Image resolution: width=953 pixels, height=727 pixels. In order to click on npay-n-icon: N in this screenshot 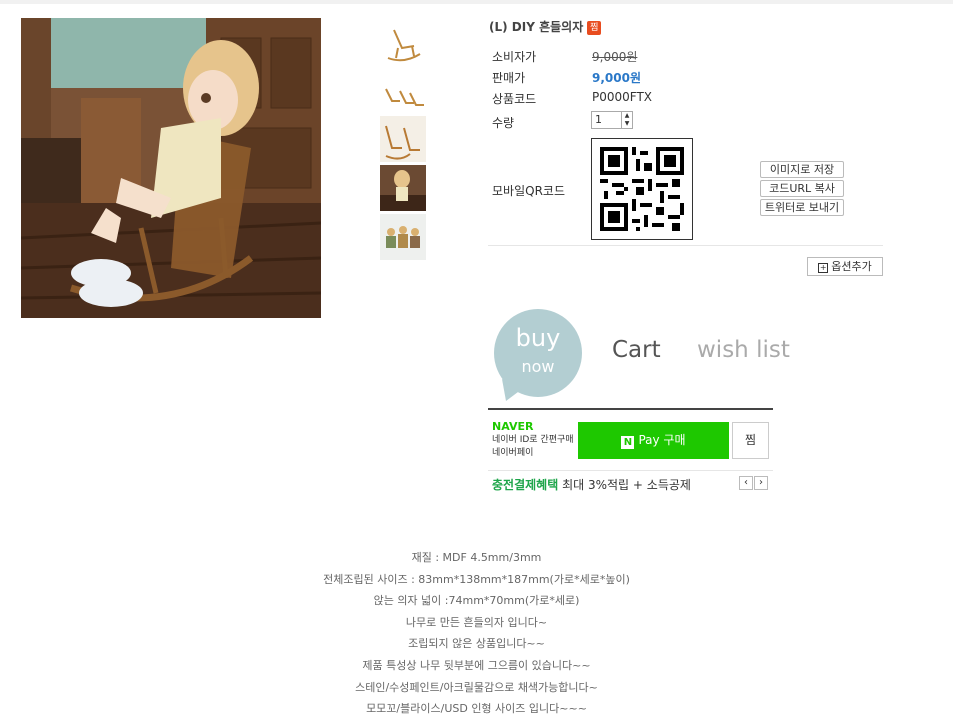, I will do `click(628, 442)`.